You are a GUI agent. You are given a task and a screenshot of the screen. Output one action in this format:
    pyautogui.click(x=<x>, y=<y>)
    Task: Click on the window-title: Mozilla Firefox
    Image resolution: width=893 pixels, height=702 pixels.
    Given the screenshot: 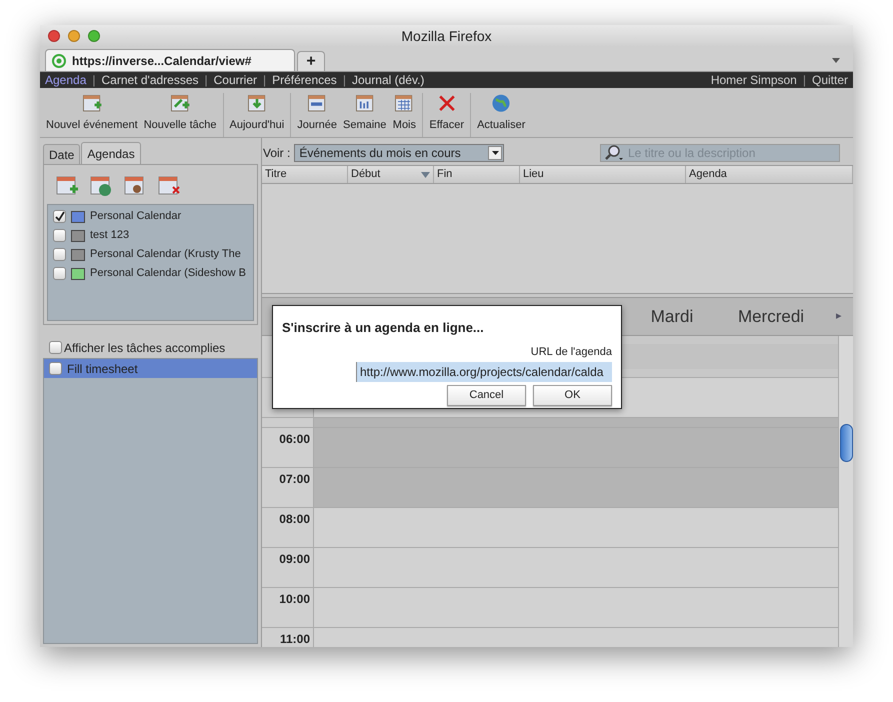 What is the action you would take?
    pyautogui.click(x=446, y=36)
    